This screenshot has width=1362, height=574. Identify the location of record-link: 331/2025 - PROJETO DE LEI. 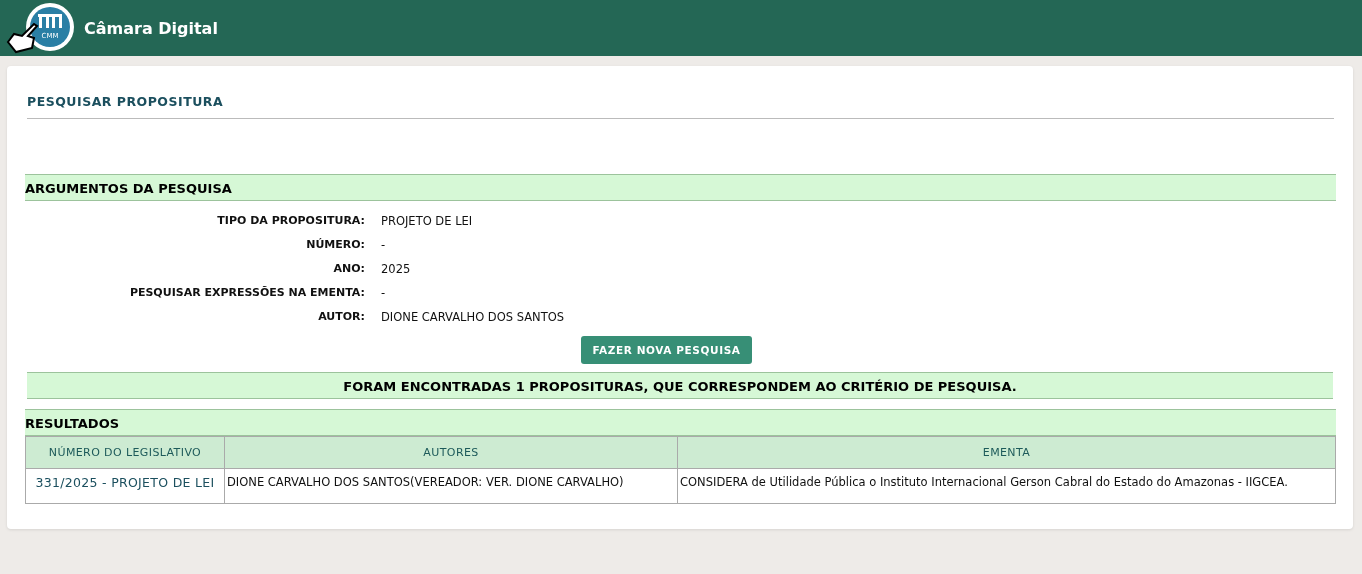
(125, 486).